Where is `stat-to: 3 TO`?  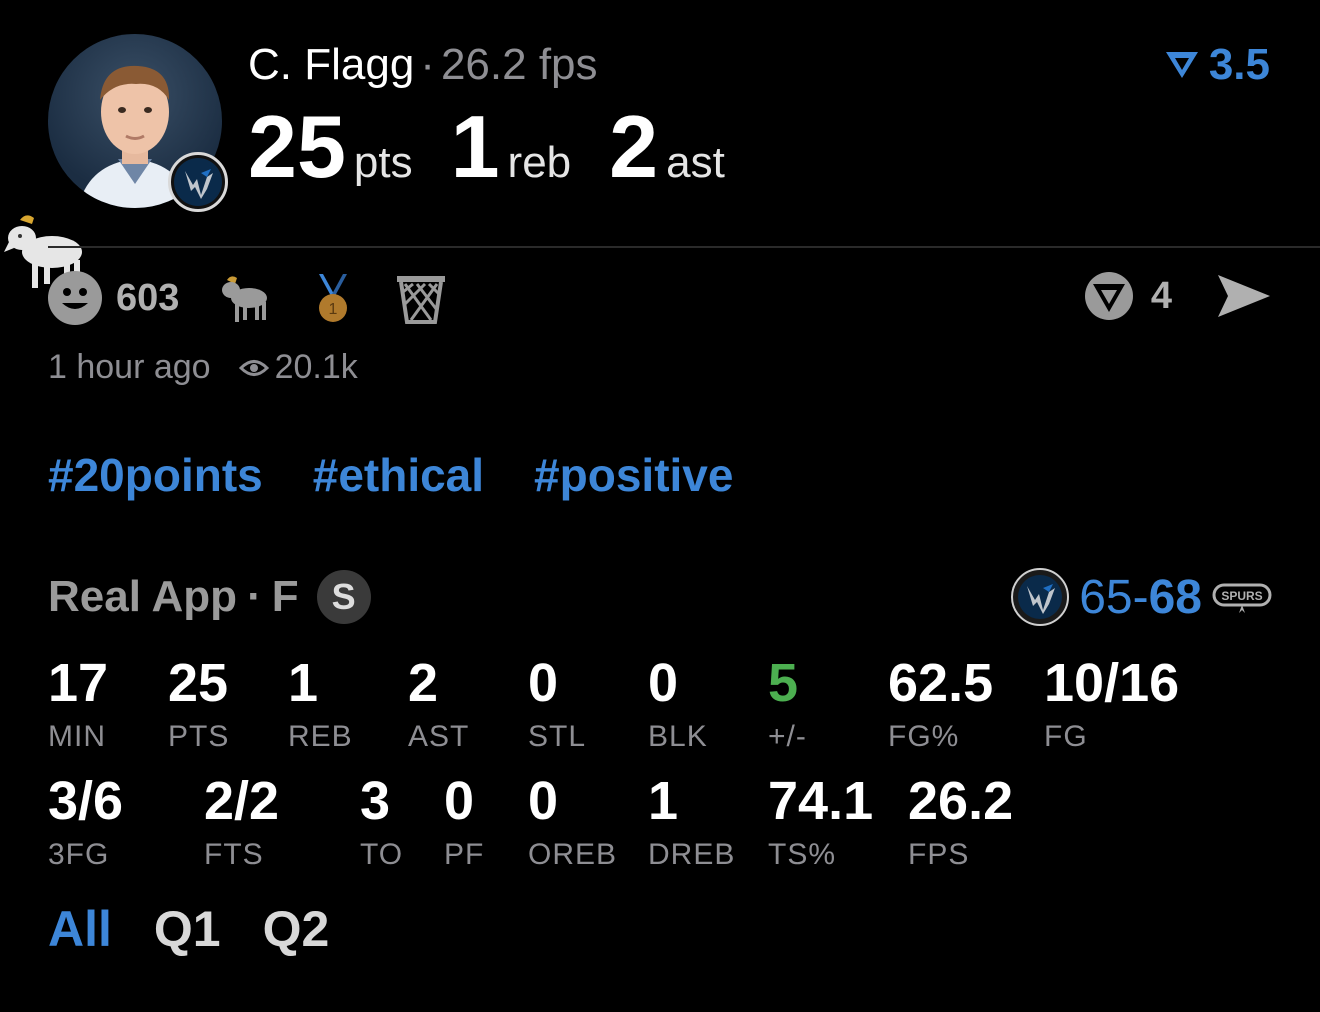 stat-to: 3 TO is located at coordinates (381, 823).